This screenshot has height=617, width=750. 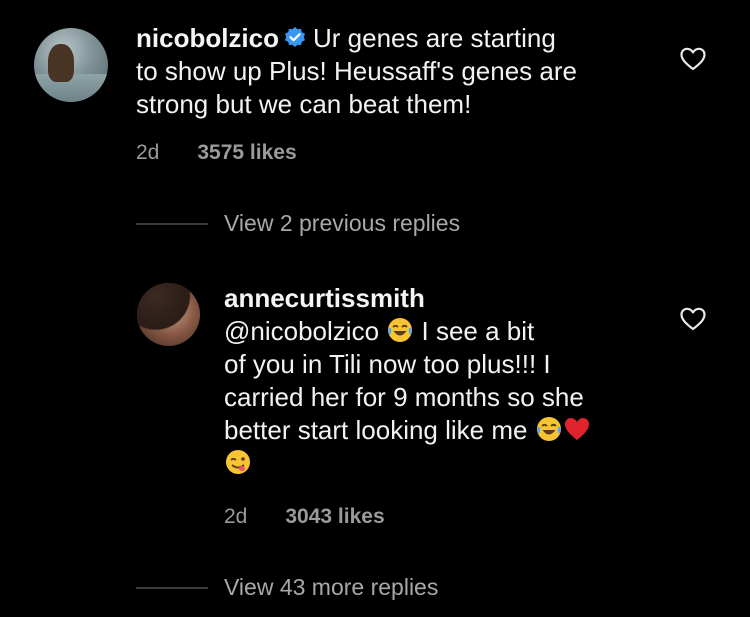 What do you see at coordinates (387, 364) in the screenshot?
I see `comment-text-line2: of you in Tili now too plus!!! I` at bounding box center [387, 364].